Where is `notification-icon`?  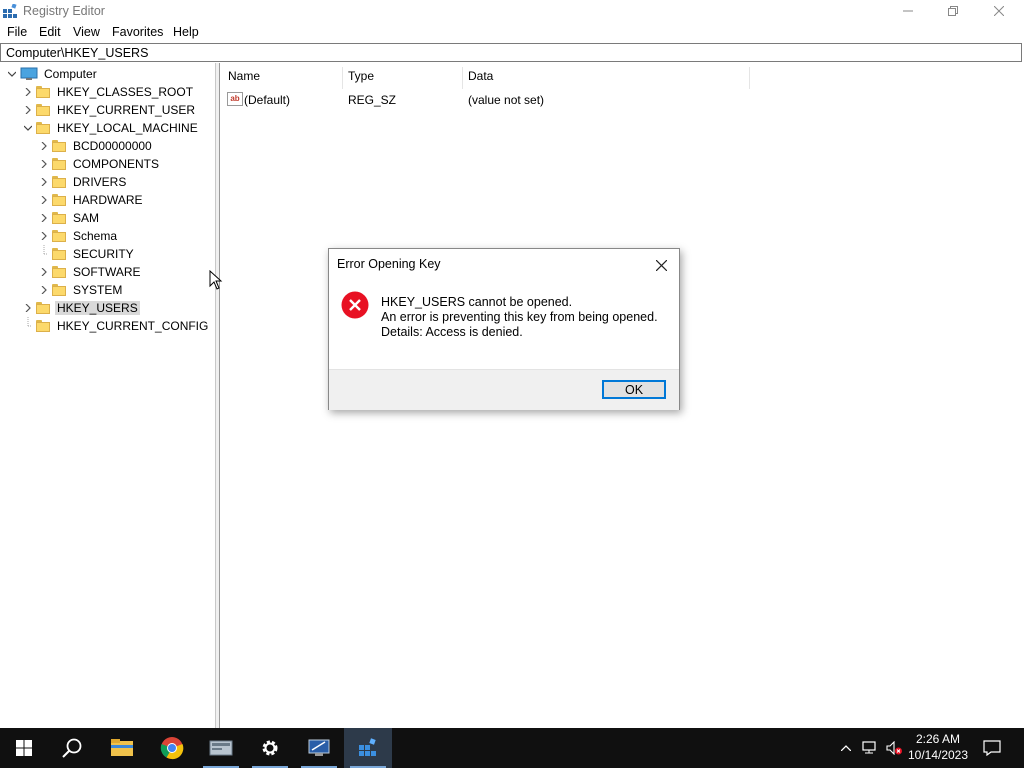
notification-icon is located at coordinates (992, 748).